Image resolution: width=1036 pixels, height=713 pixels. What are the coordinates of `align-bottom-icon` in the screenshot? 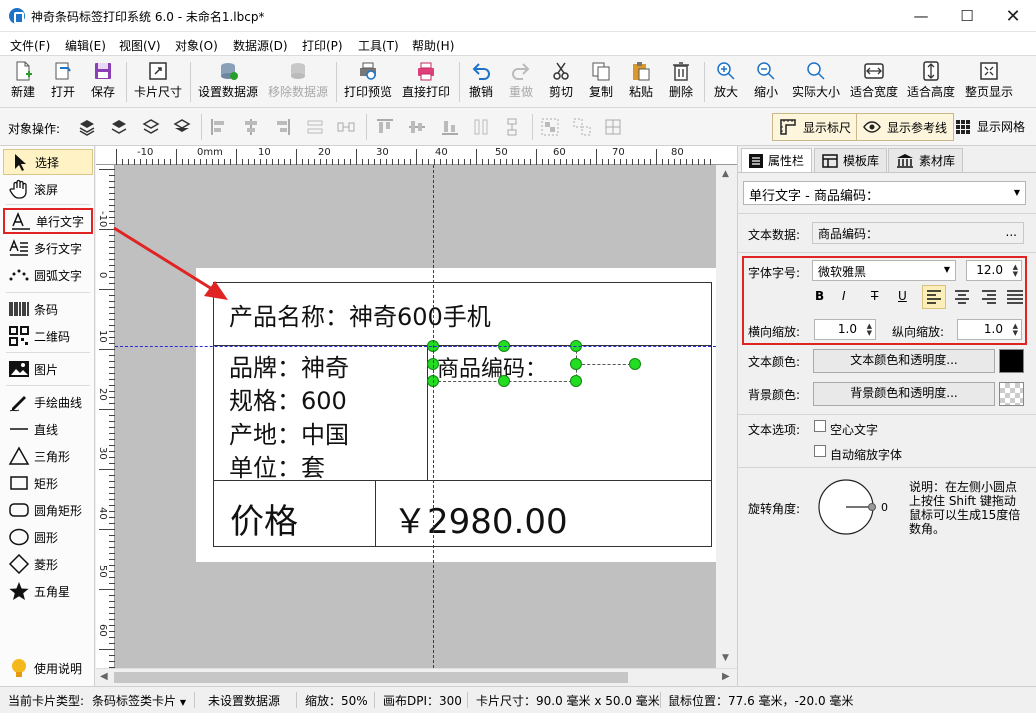 It's located at (450, 127).